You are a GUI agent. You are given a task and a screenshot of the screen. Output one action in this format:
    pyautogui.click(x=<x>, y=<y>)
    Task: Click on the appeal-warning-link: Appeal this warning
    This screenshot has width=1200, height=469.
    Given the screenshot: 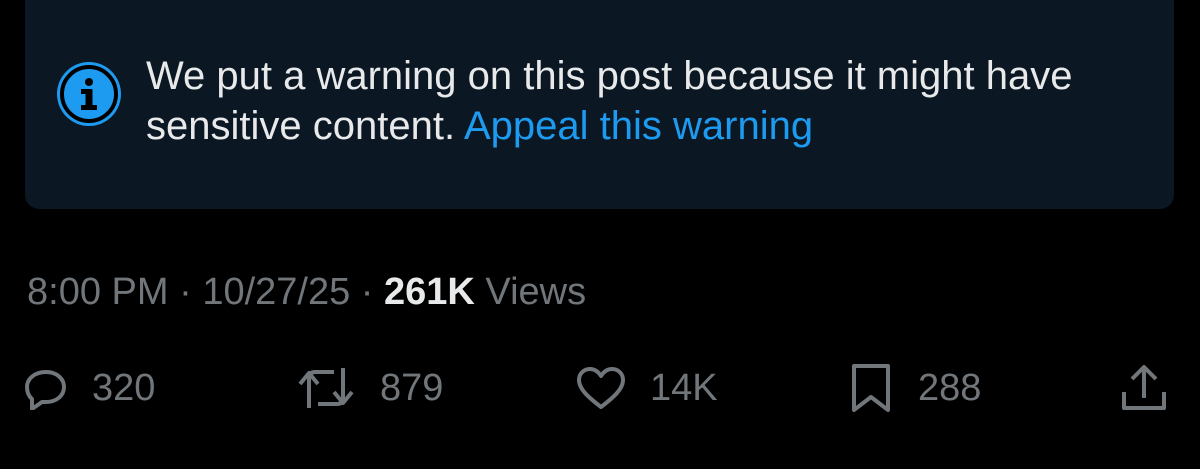 What is the action you would take?
    pyautogui.click(x=638, y=126)
    